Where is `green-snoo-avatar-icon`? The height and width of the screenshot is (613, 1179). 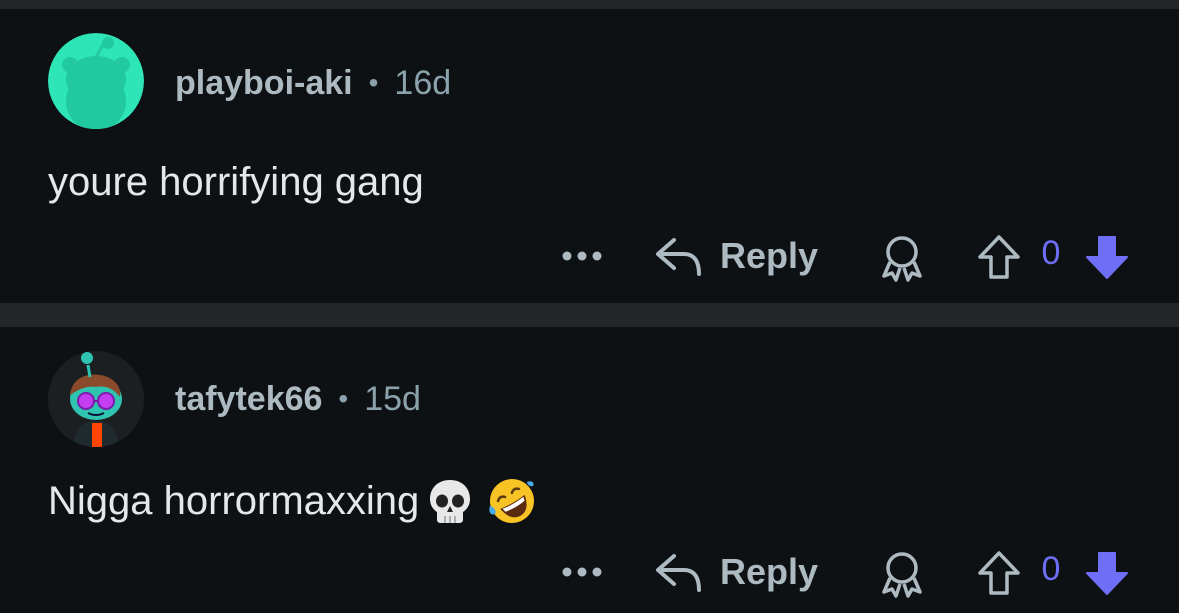 green-snoo-avatar-icon is located at coordinates (96, 81).